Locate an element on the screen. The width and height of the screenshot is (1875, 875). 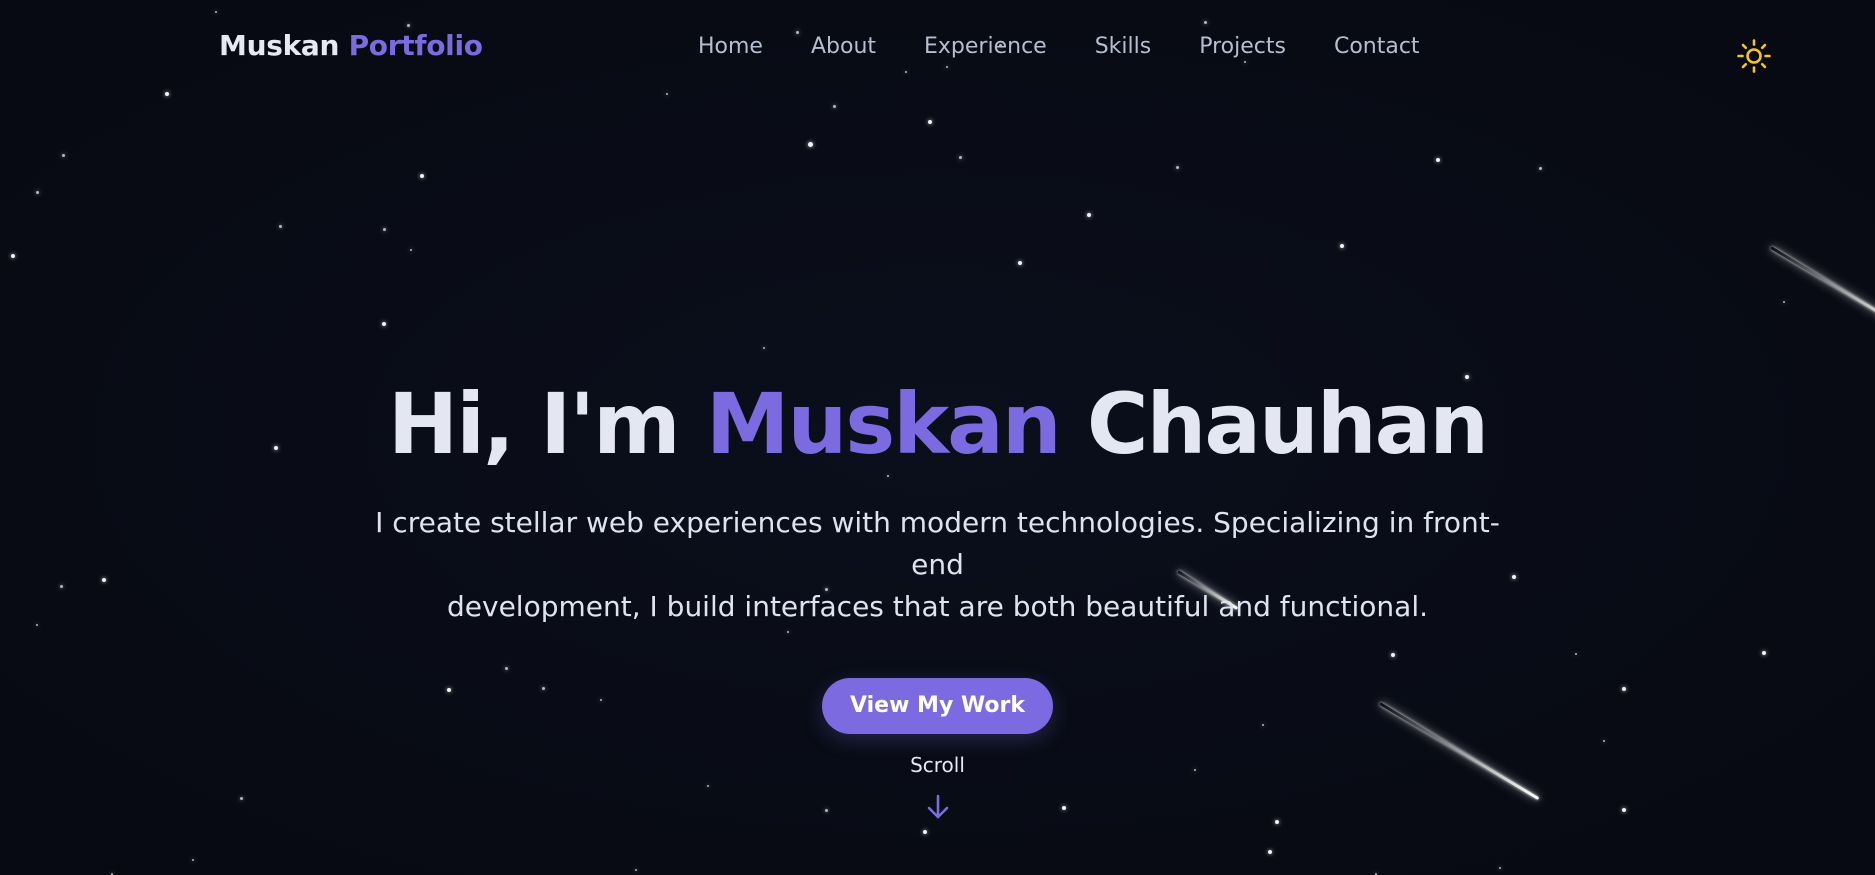
arrow-down-icon is located at coordinates (938, 806).